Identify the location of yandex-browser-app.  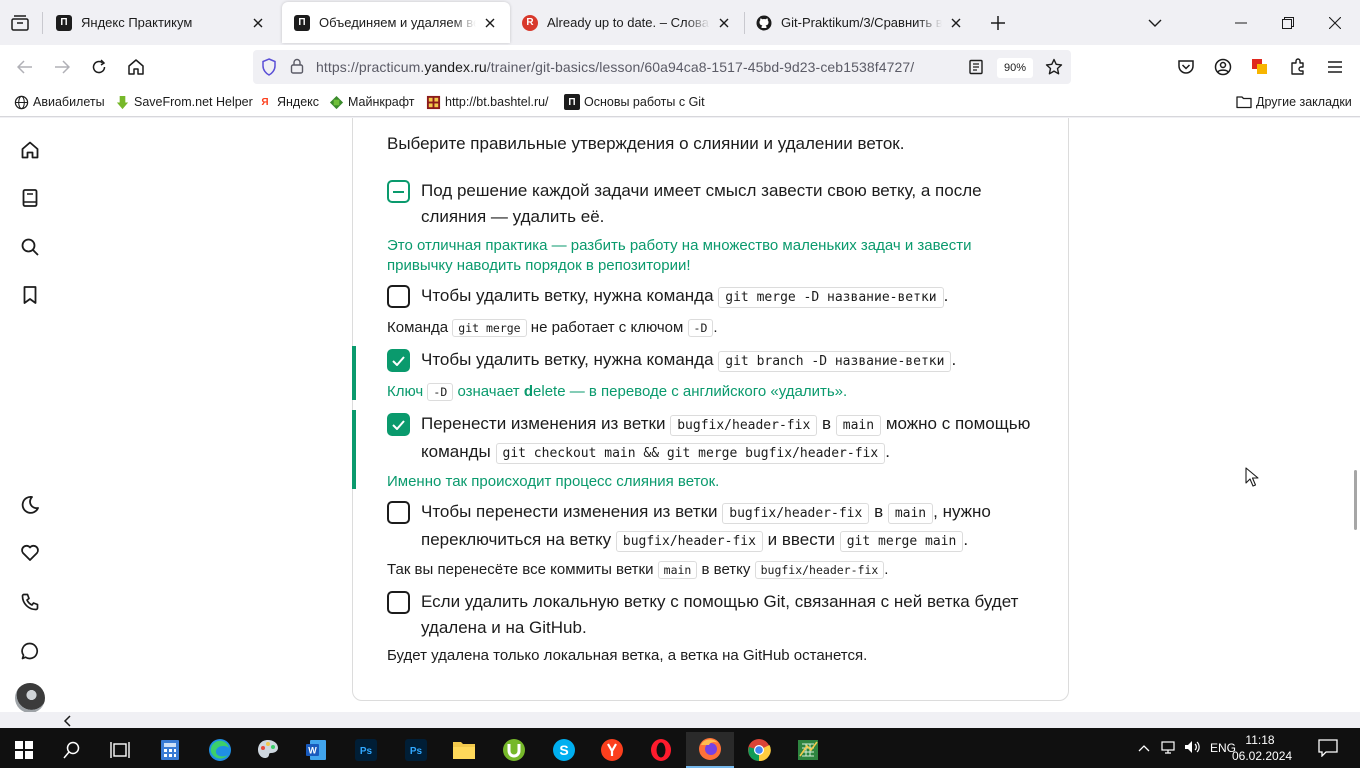
(612, 750).